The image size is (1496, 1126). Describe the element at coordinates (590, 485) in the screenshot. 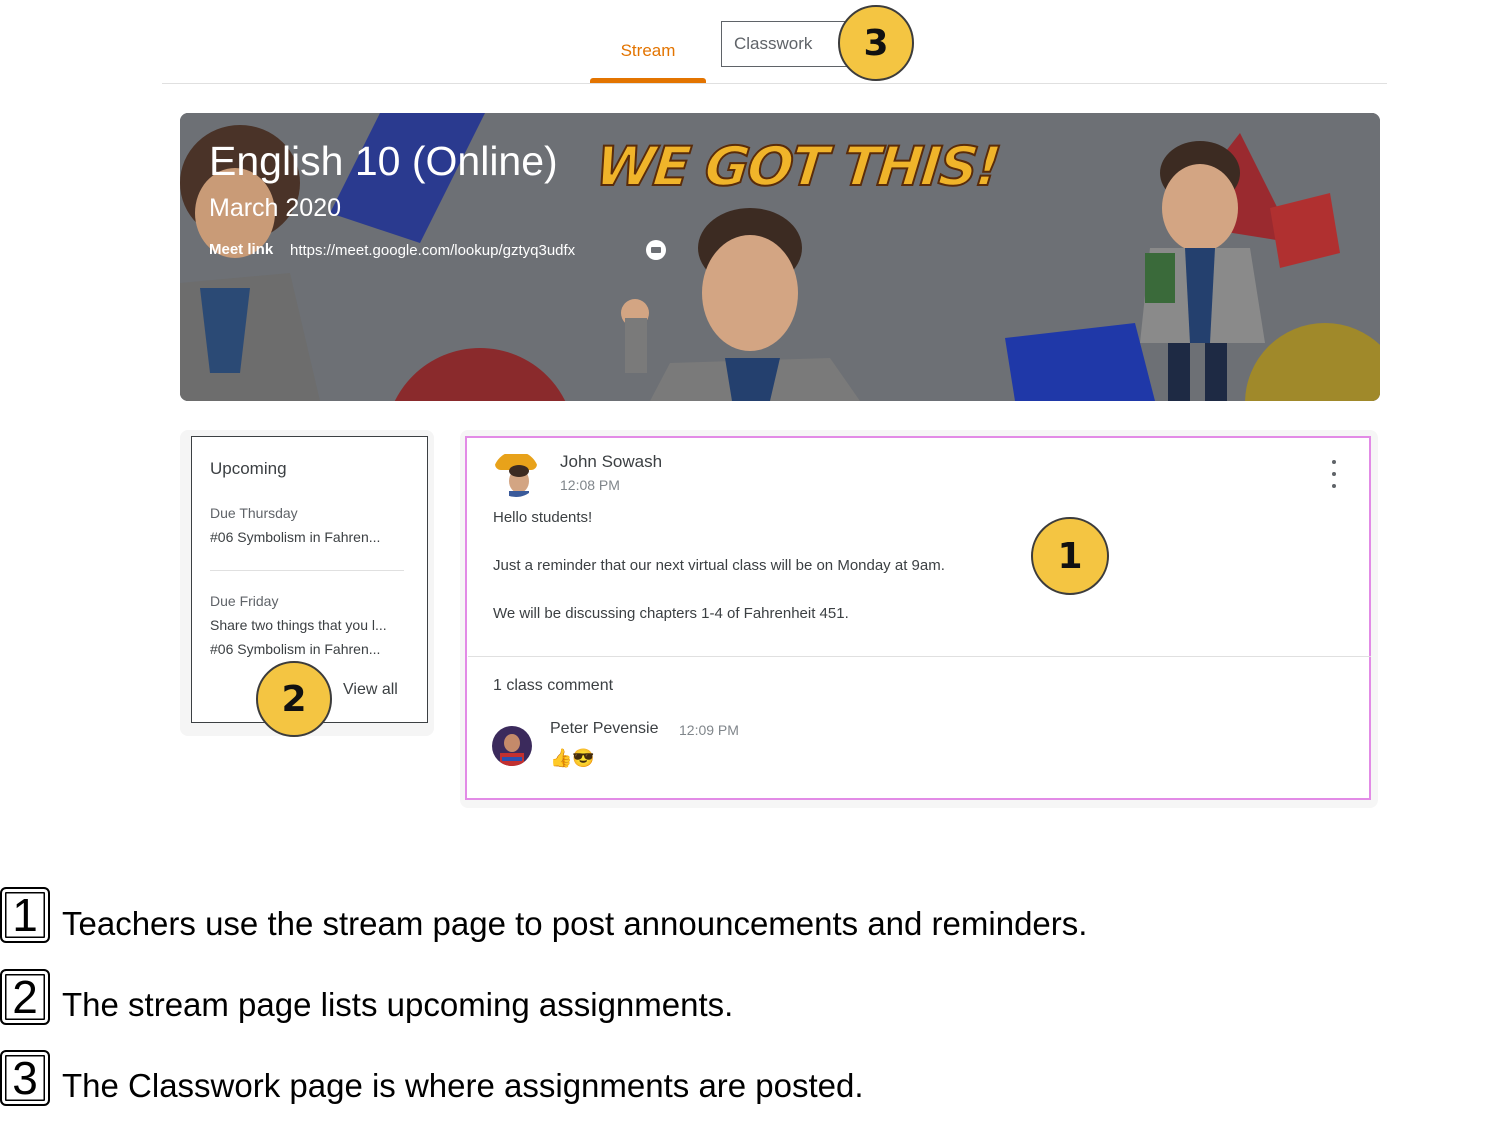

I see `post-timestamp: 12:08 PM` at that location.